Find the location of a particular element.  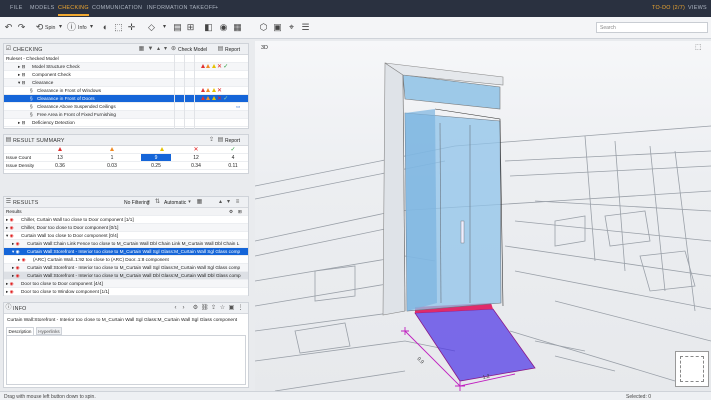

tree-row-model-structure: ▸ ⊟ Model Structure Check ✕ ✓ is located at coordinates (126, 67).